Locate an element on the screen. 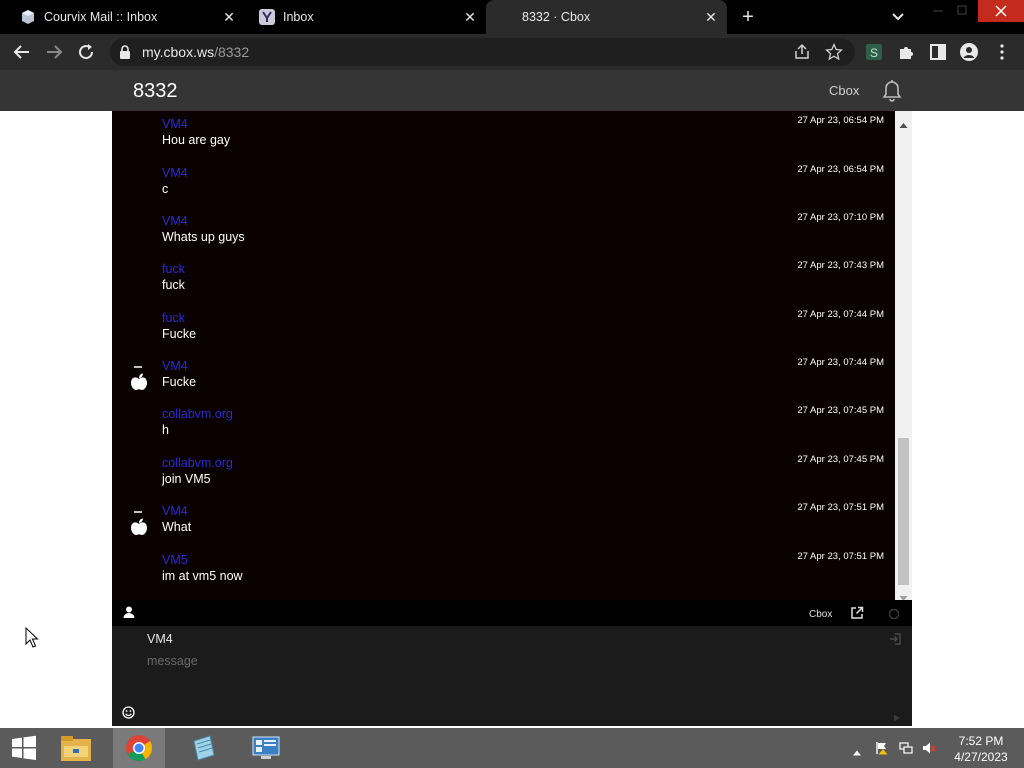  scroll-up-arrow-icon is located at coordinates (903, 122).